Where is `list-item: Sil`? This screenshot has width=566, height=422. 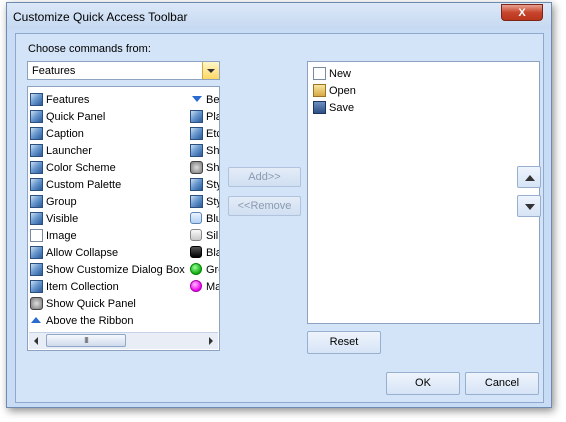 list-item: Sil is located at coordinates (204, 236).